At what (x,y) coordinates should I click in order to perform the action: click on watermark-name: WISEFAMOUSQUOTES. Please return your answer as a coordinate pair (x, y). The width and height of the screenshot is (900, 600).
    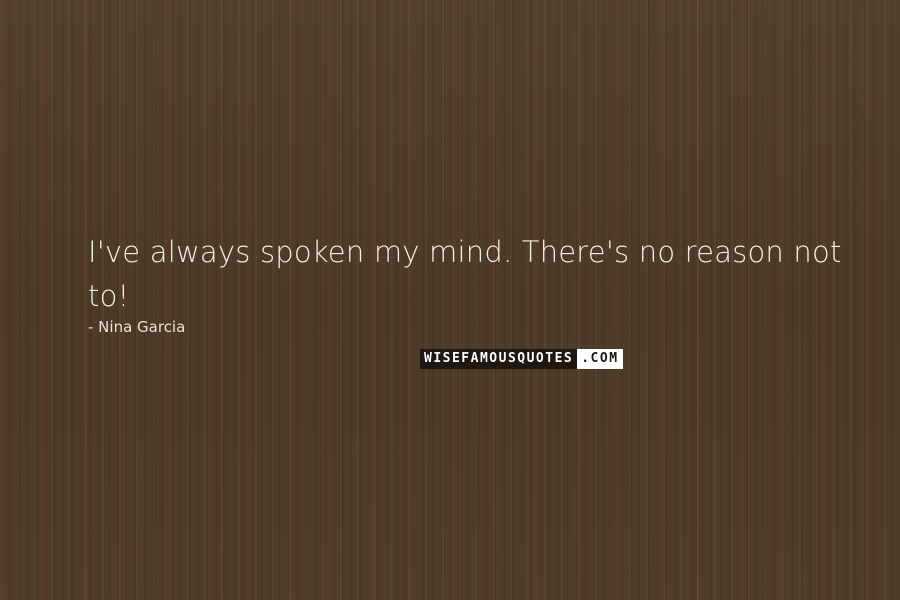
    Looking at the image, I should click on (499, 359).